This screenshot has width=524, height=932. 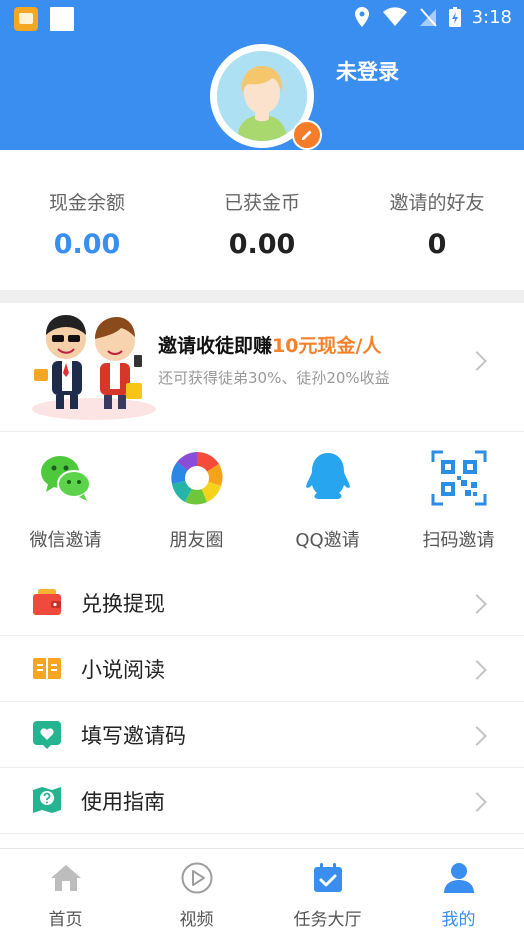 I want to click on stat-coins: 已获金币 0.00, so click(x=262, y=224).